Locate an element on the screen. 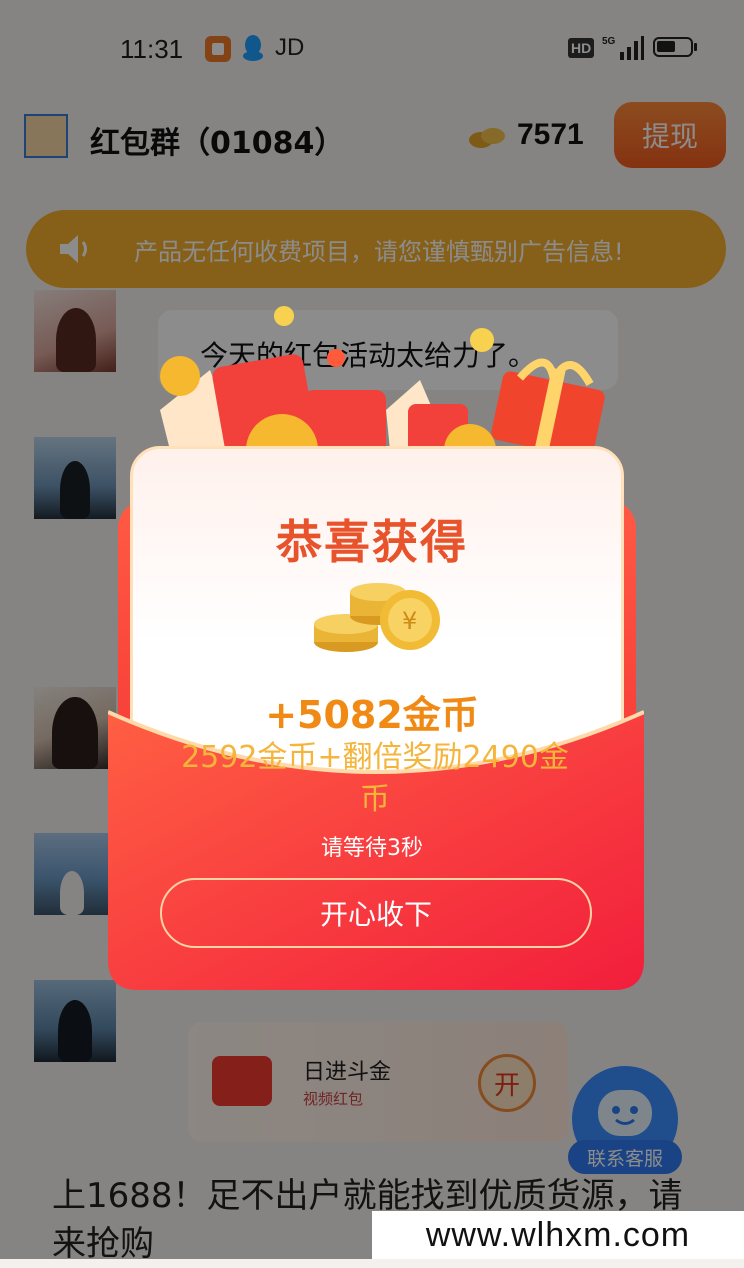  reward-detail: 2592金币+翻倍奖励2490金币 is located at coordinates (375, 778).